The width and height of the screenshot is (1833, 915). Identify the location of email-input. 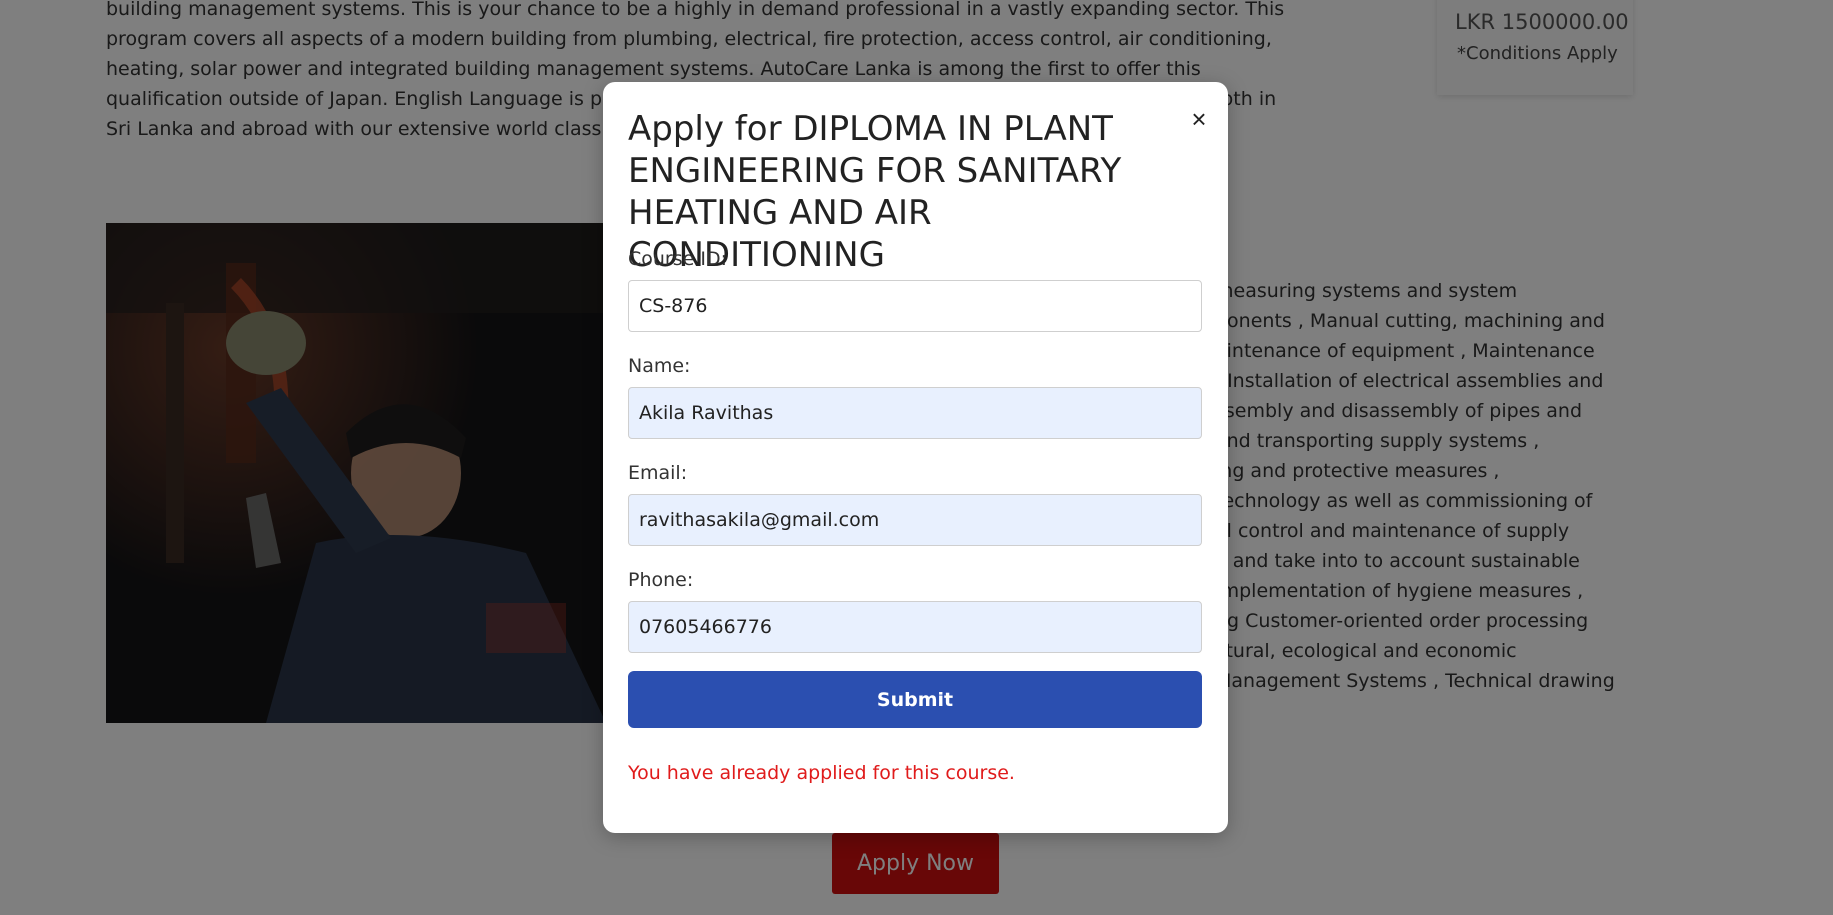
(915, 520).